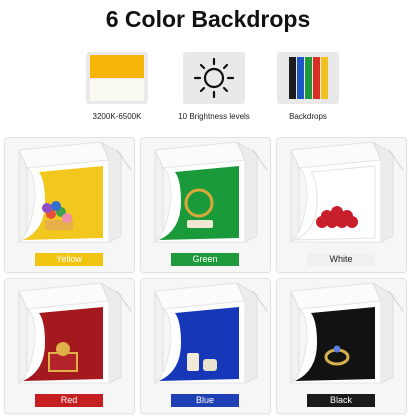  What do you see at coordinates (214, 78) in the screenshot?
I see `sun-icon` at bounding box center [214, 78].